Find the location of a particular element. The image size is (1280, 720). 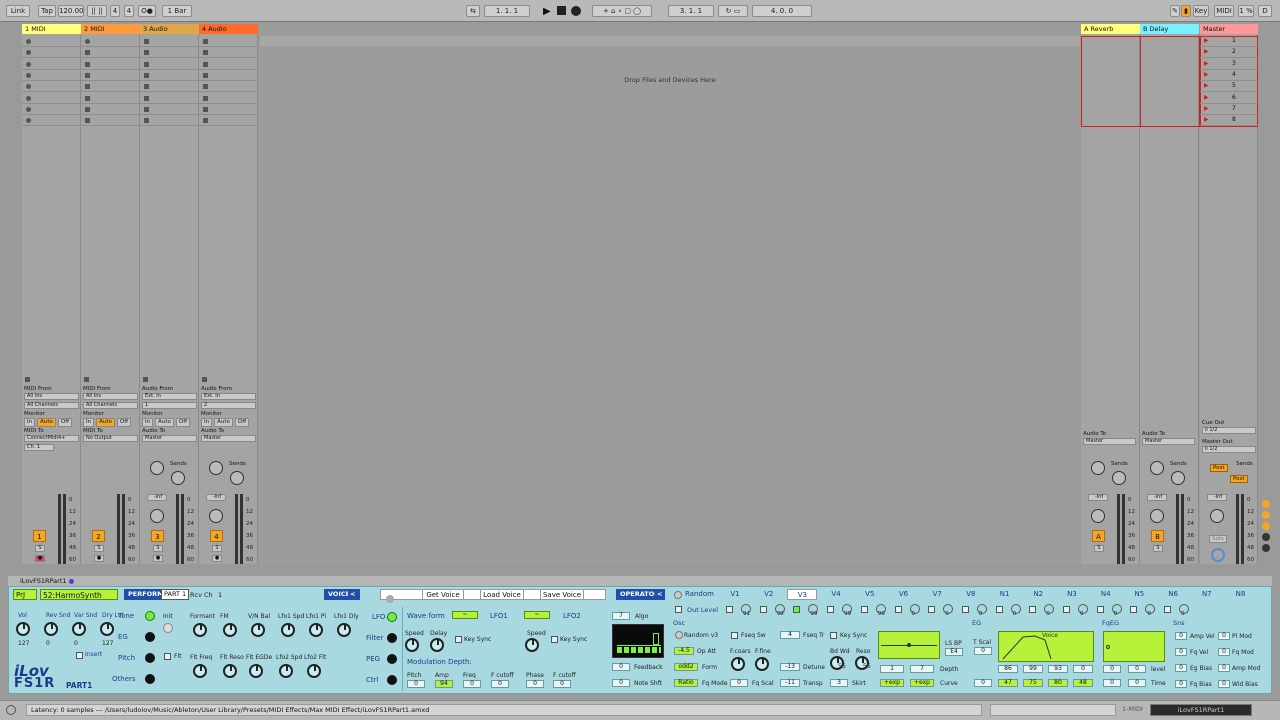

cue-volume-knob is located at coordinates (1218, 555).